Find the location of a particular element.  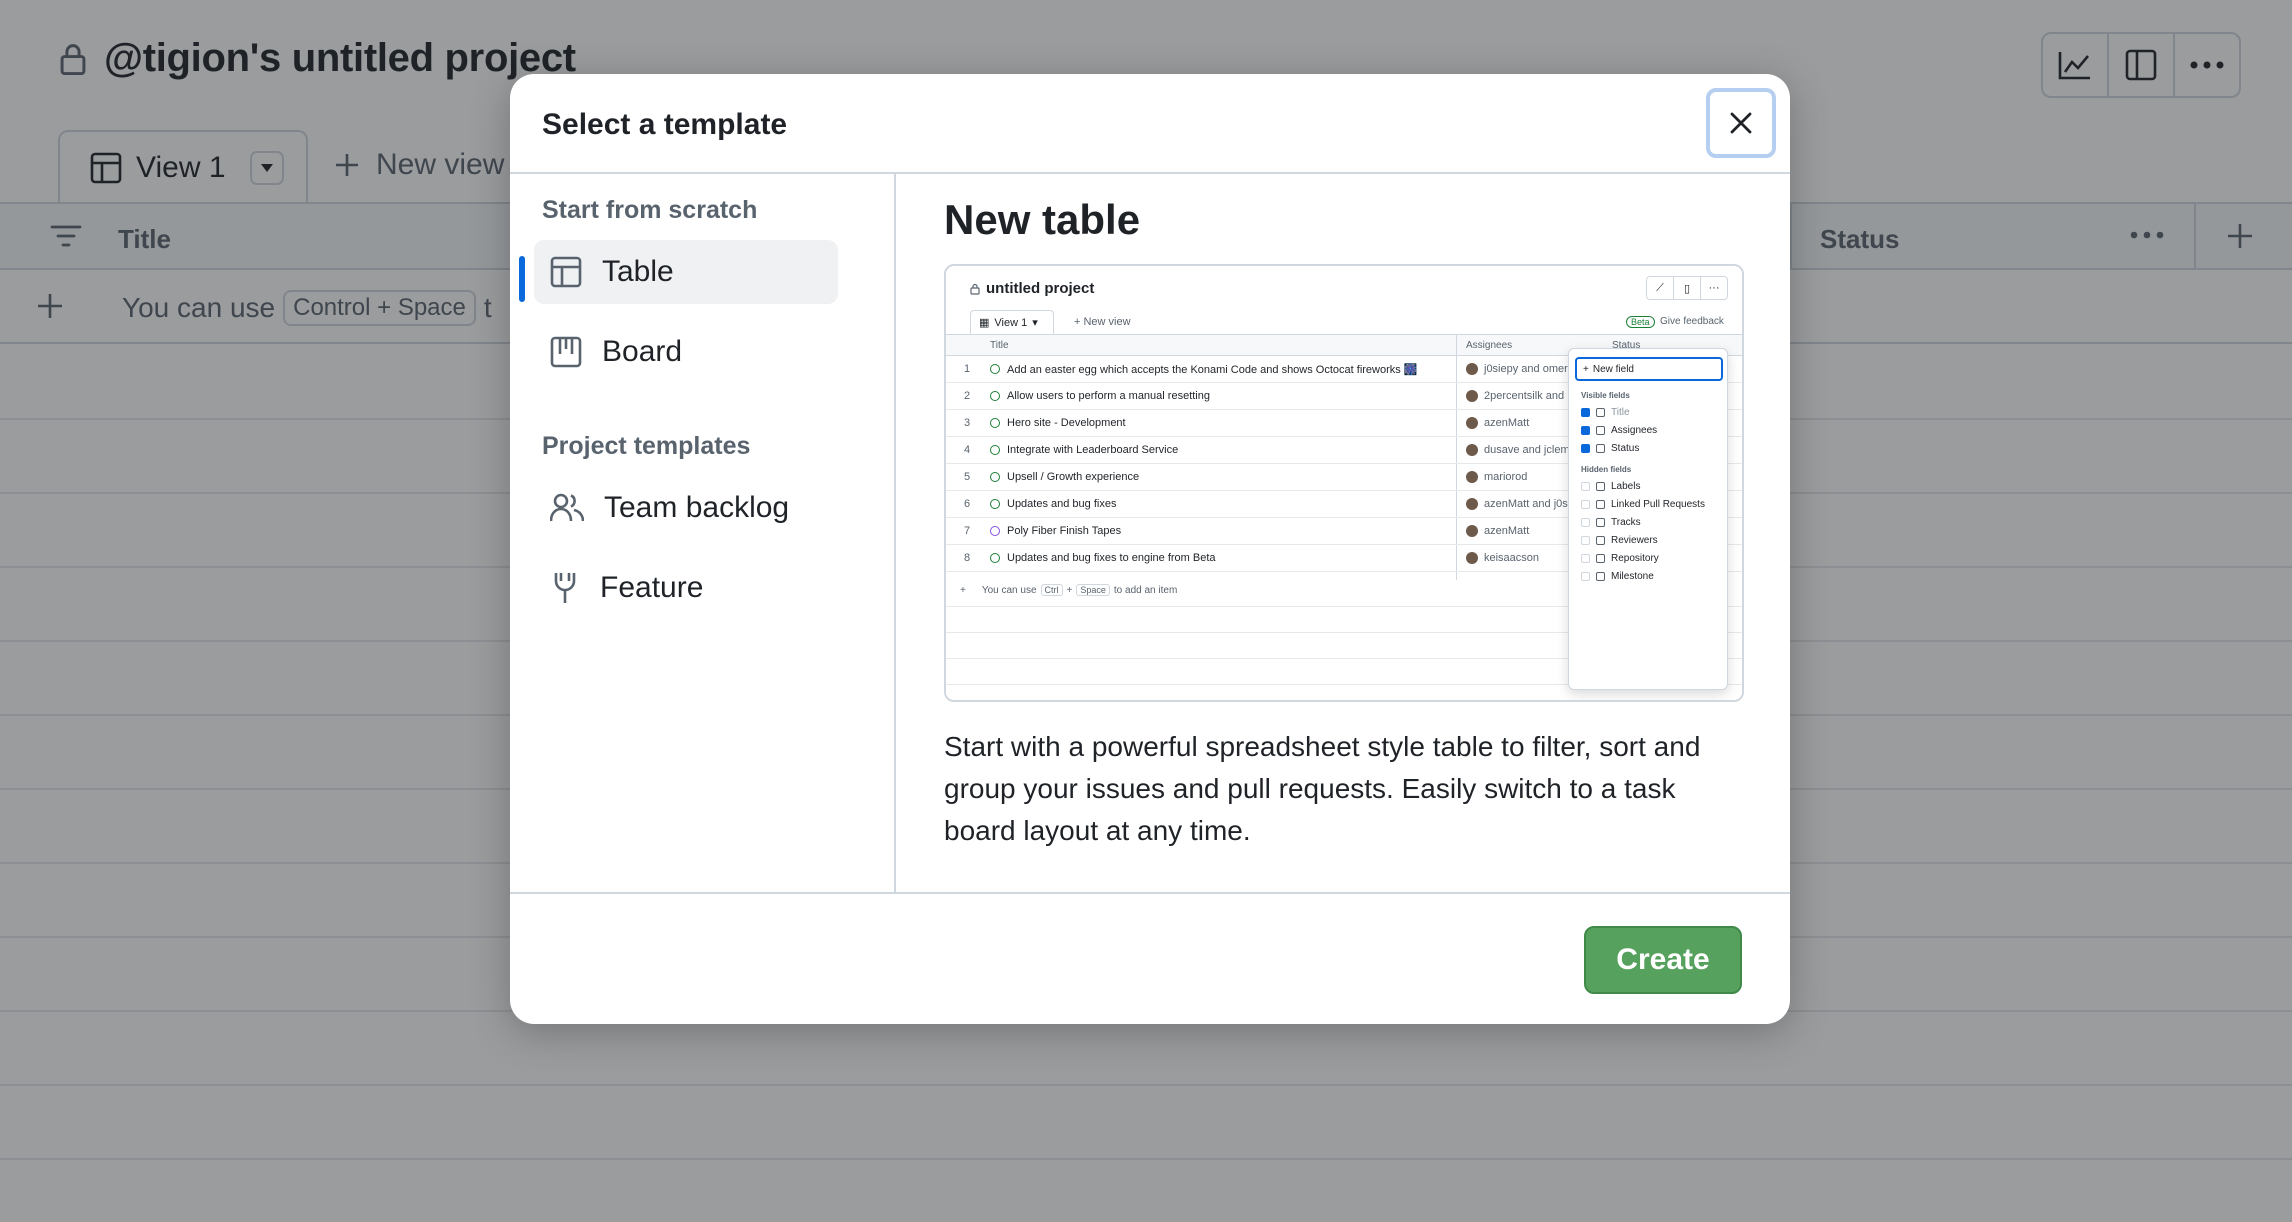

template-item-board: Board is located at coordinates (686, 352).